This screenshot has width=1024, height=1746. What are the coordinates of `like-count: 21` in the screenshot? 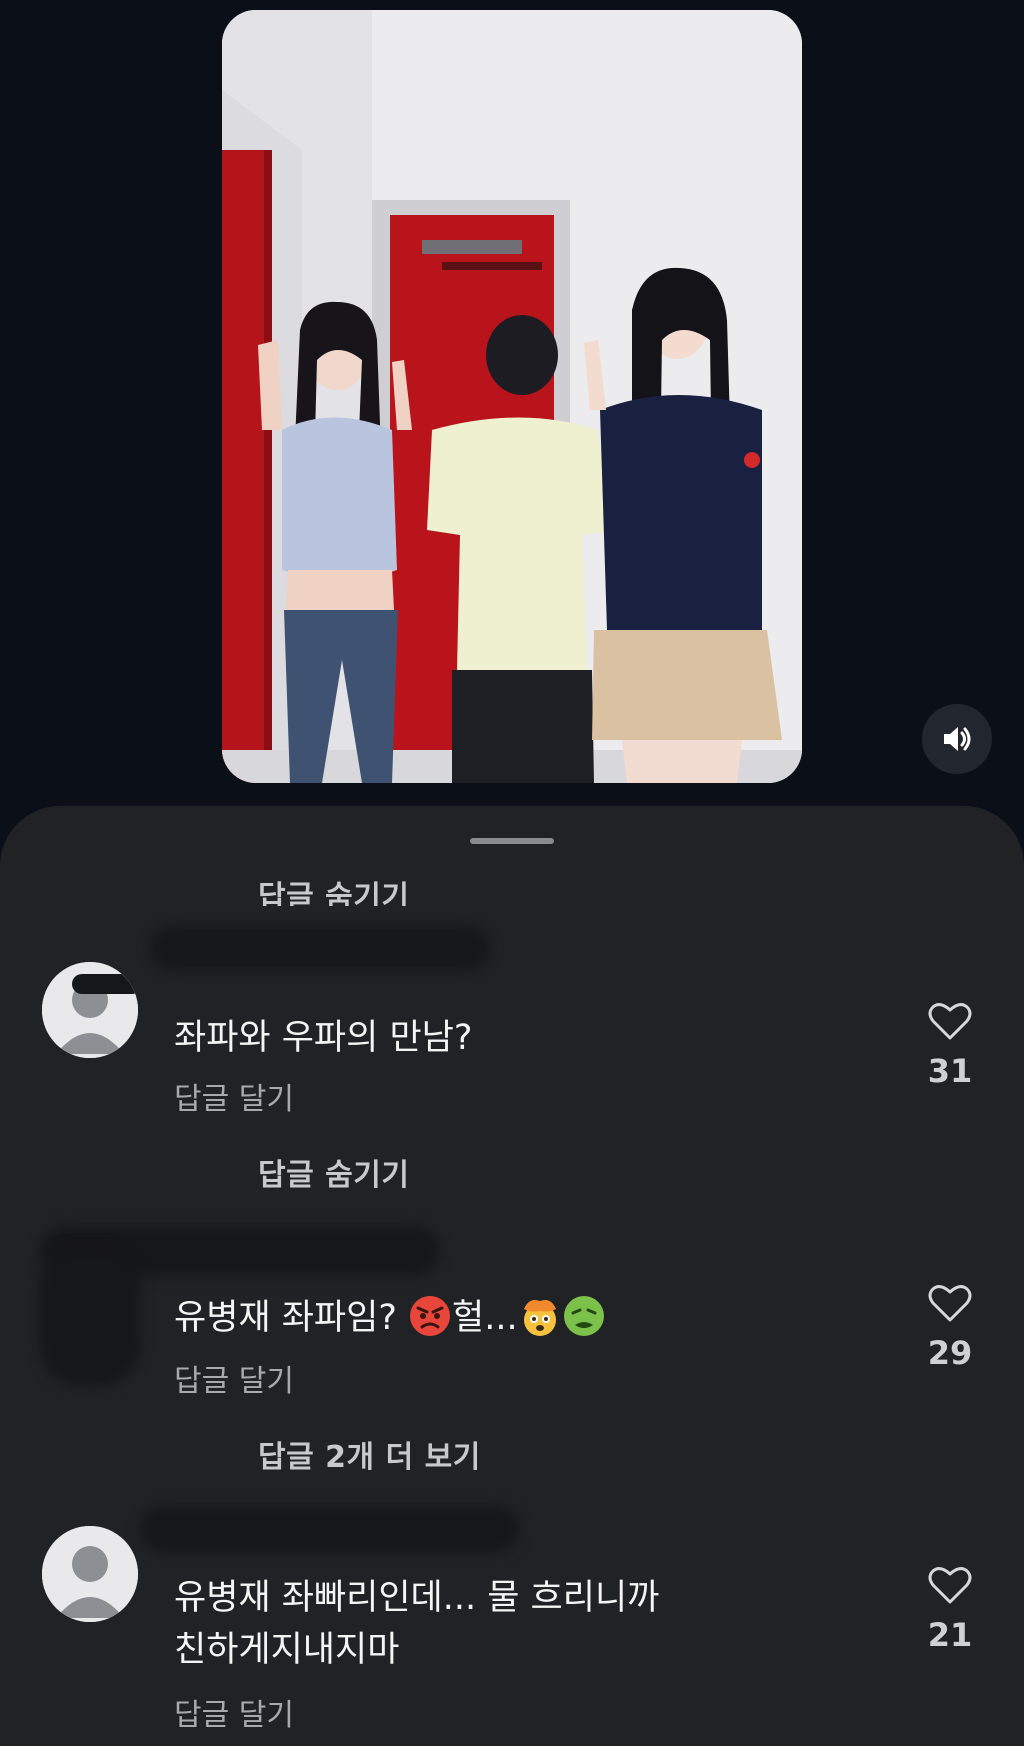 It's located at (950, 1635).